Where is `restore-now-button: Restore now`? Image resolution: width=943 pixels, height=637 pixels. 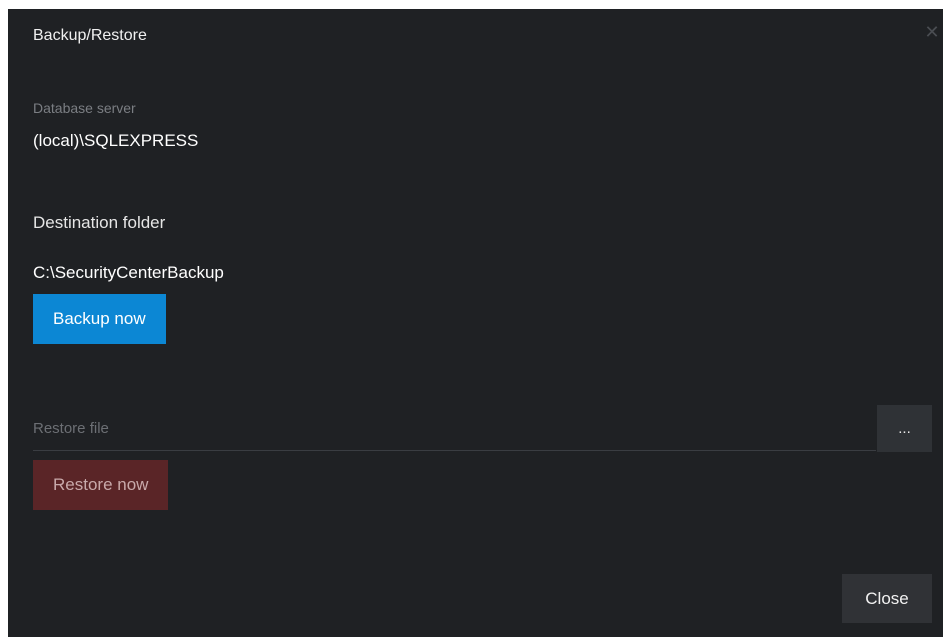 restore-now-button: Restore now is located at coordinates (101, 485).